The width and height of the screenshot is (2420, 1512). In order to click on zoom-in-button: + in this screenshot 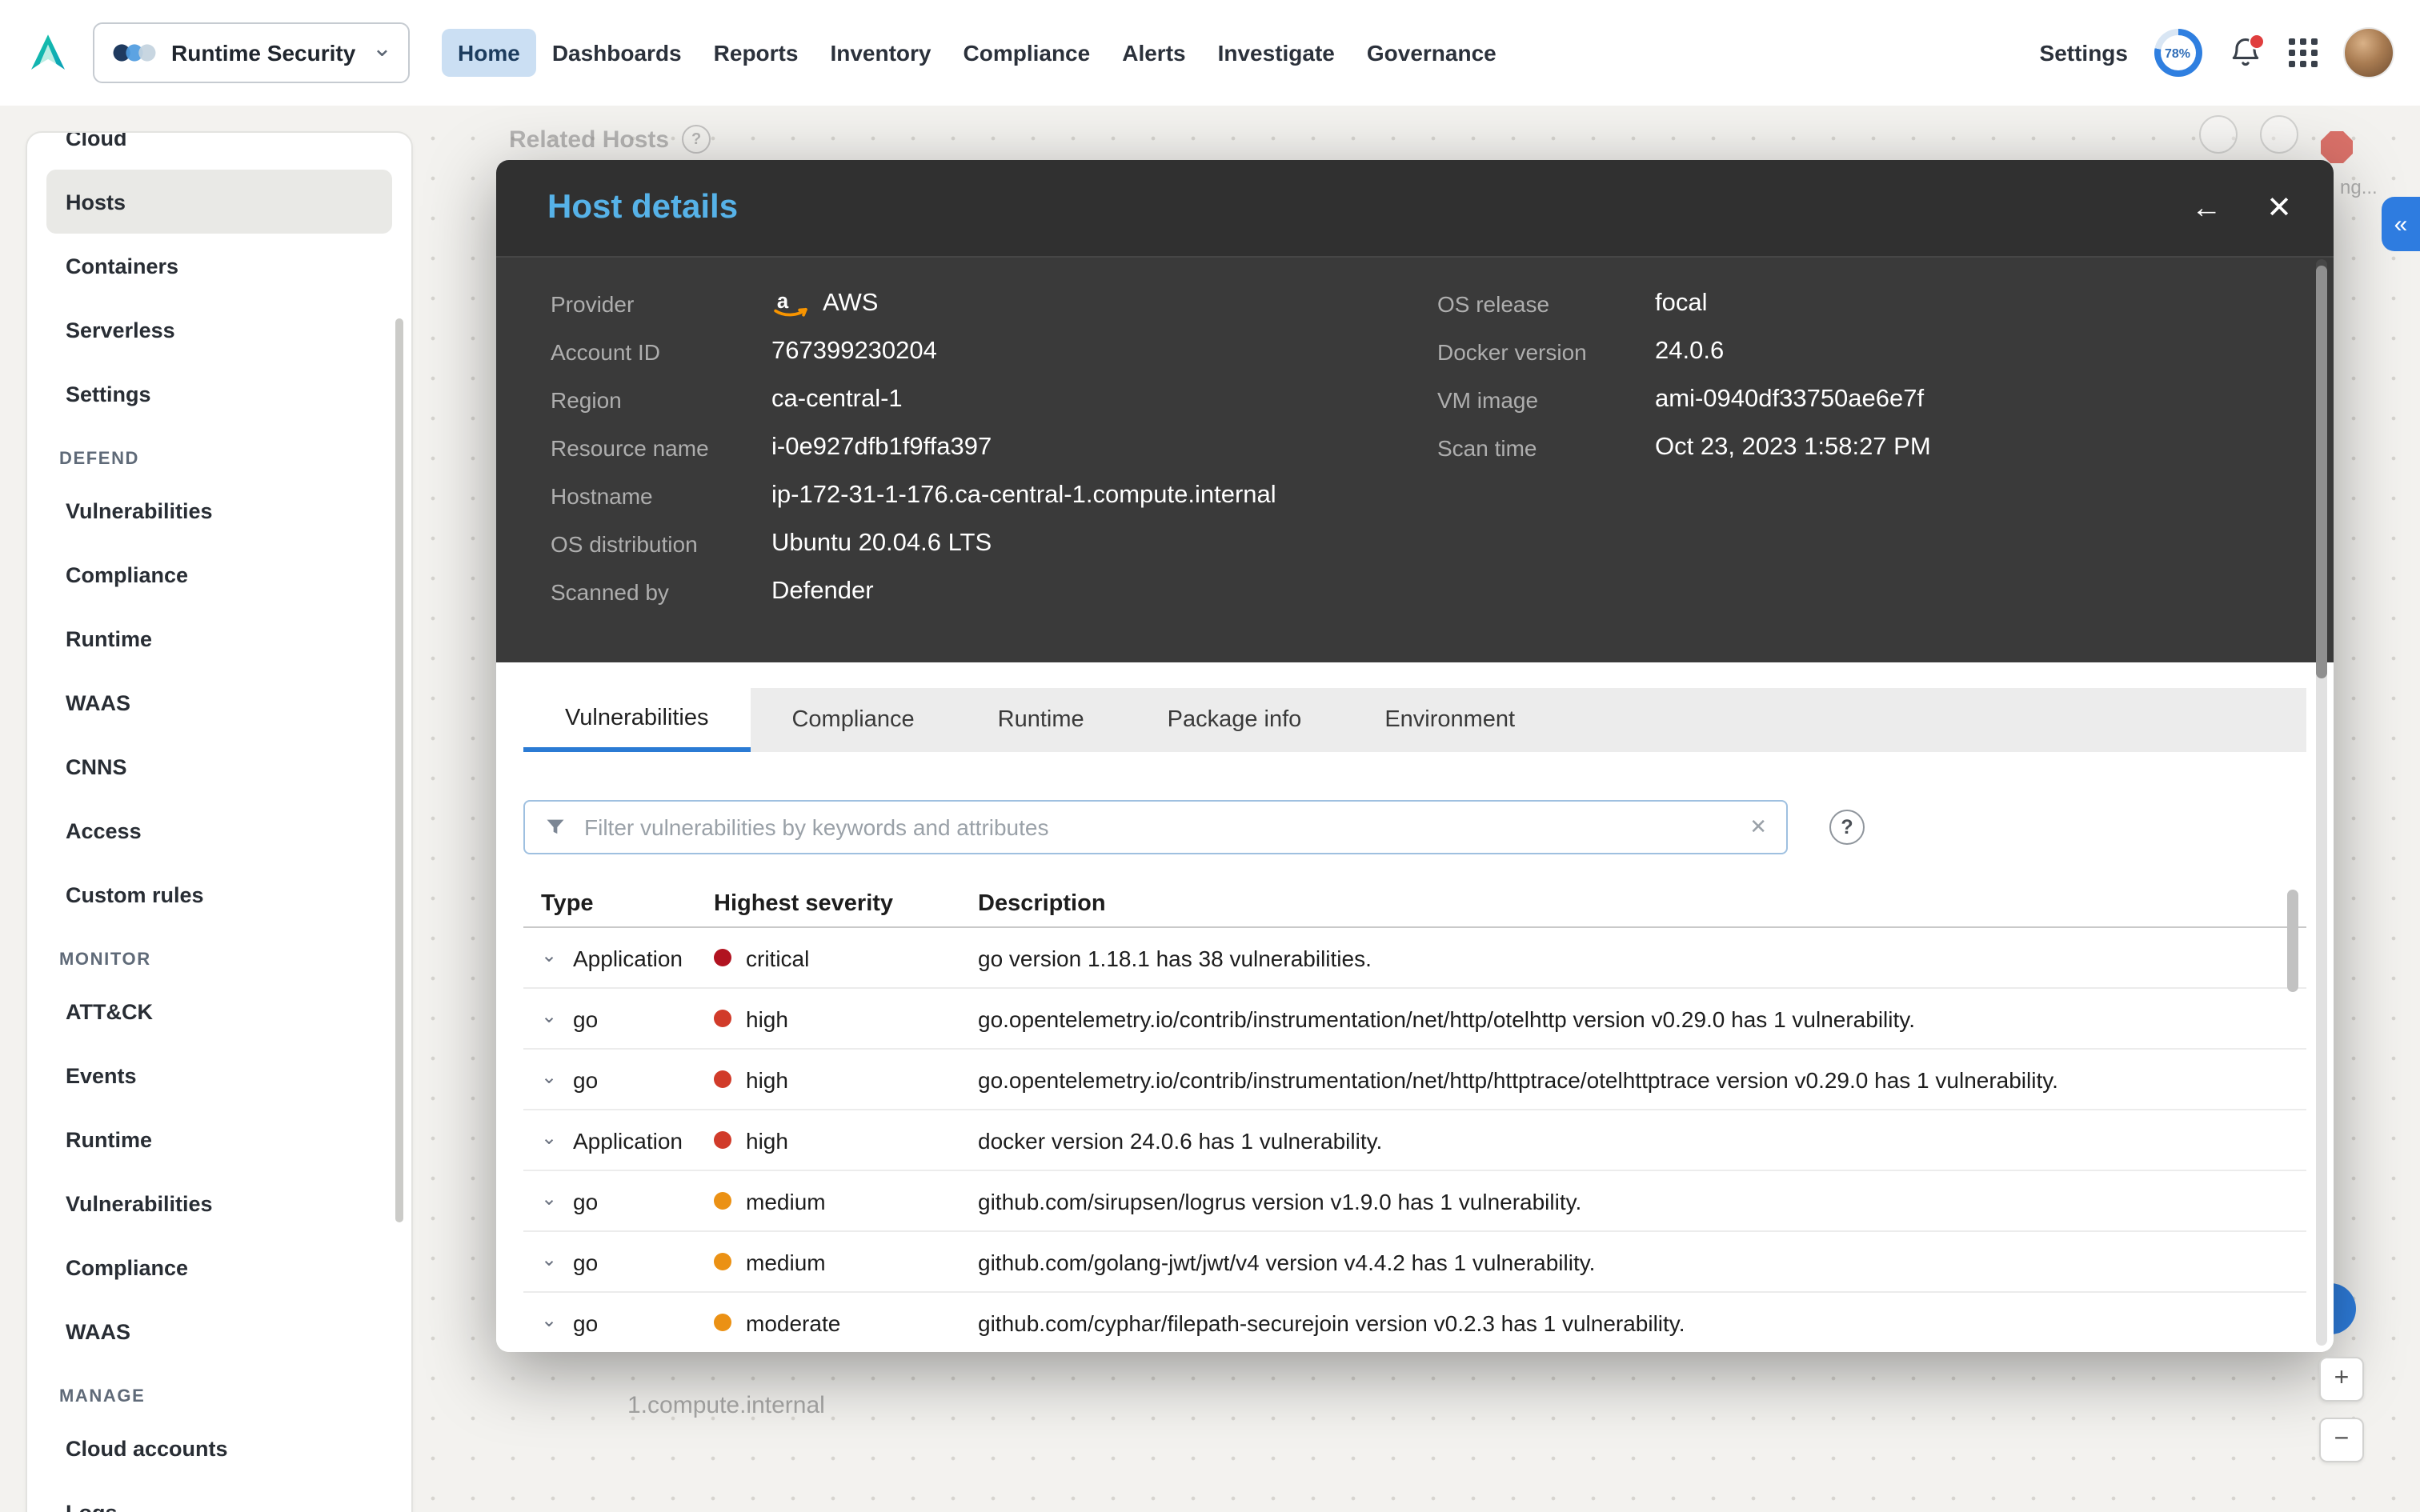, I will do `click(2341, 1379)`.